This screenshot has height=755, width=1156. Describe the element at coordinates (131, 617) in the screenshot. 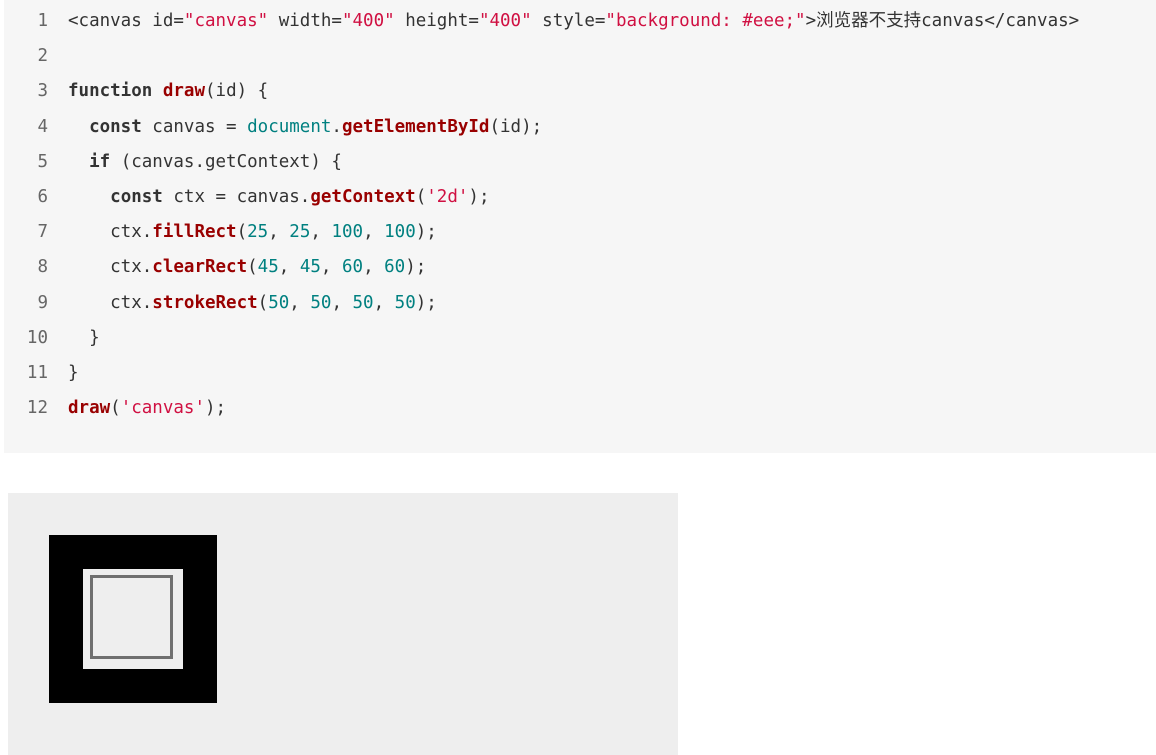

I see `stroked-rectangle` at that location.